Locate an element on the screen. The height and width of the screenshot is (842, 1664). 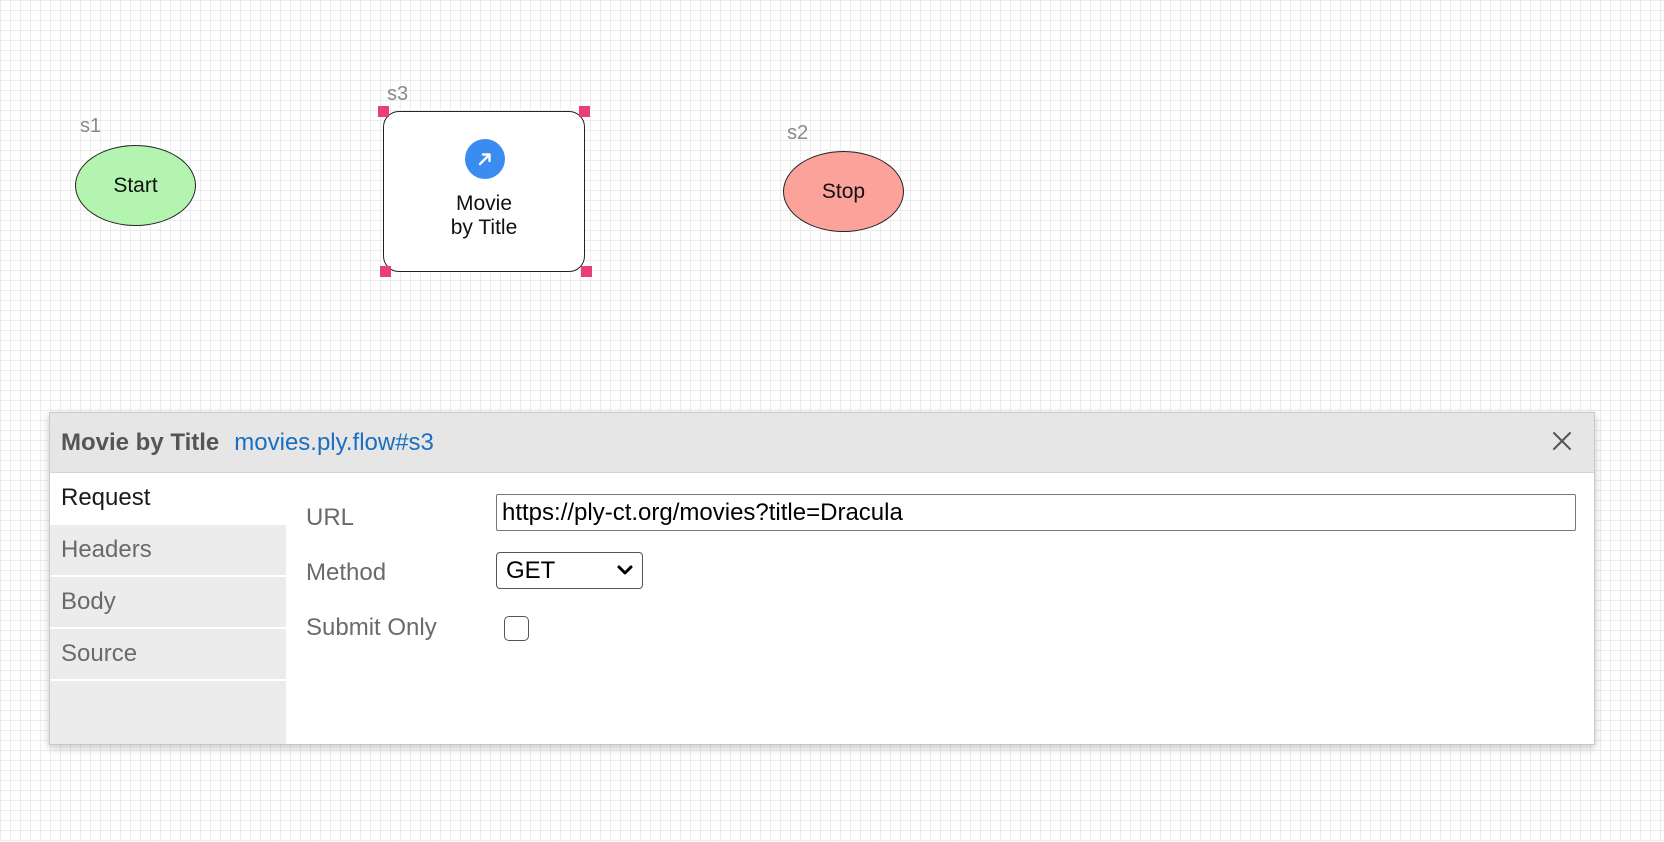
url-label: URL is located at coordinates (330, 517).